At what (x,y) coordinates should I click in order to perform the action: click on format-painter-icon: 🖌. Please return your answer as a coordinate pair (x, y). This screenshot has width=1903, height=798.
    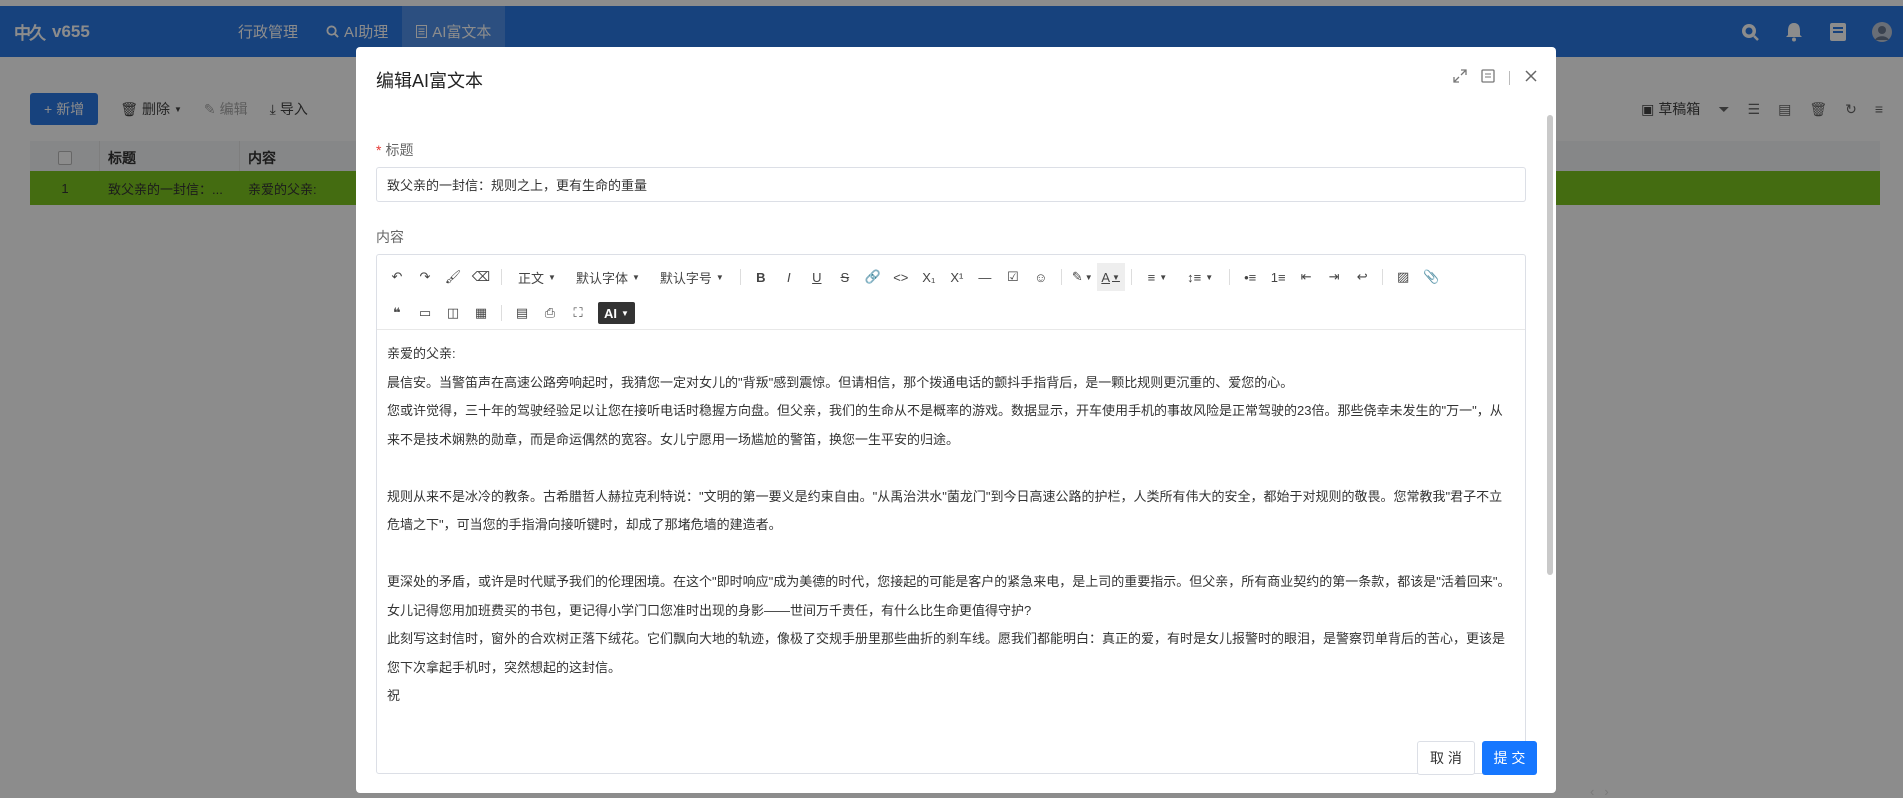
    Looking at the image, I should click on (453, 277).